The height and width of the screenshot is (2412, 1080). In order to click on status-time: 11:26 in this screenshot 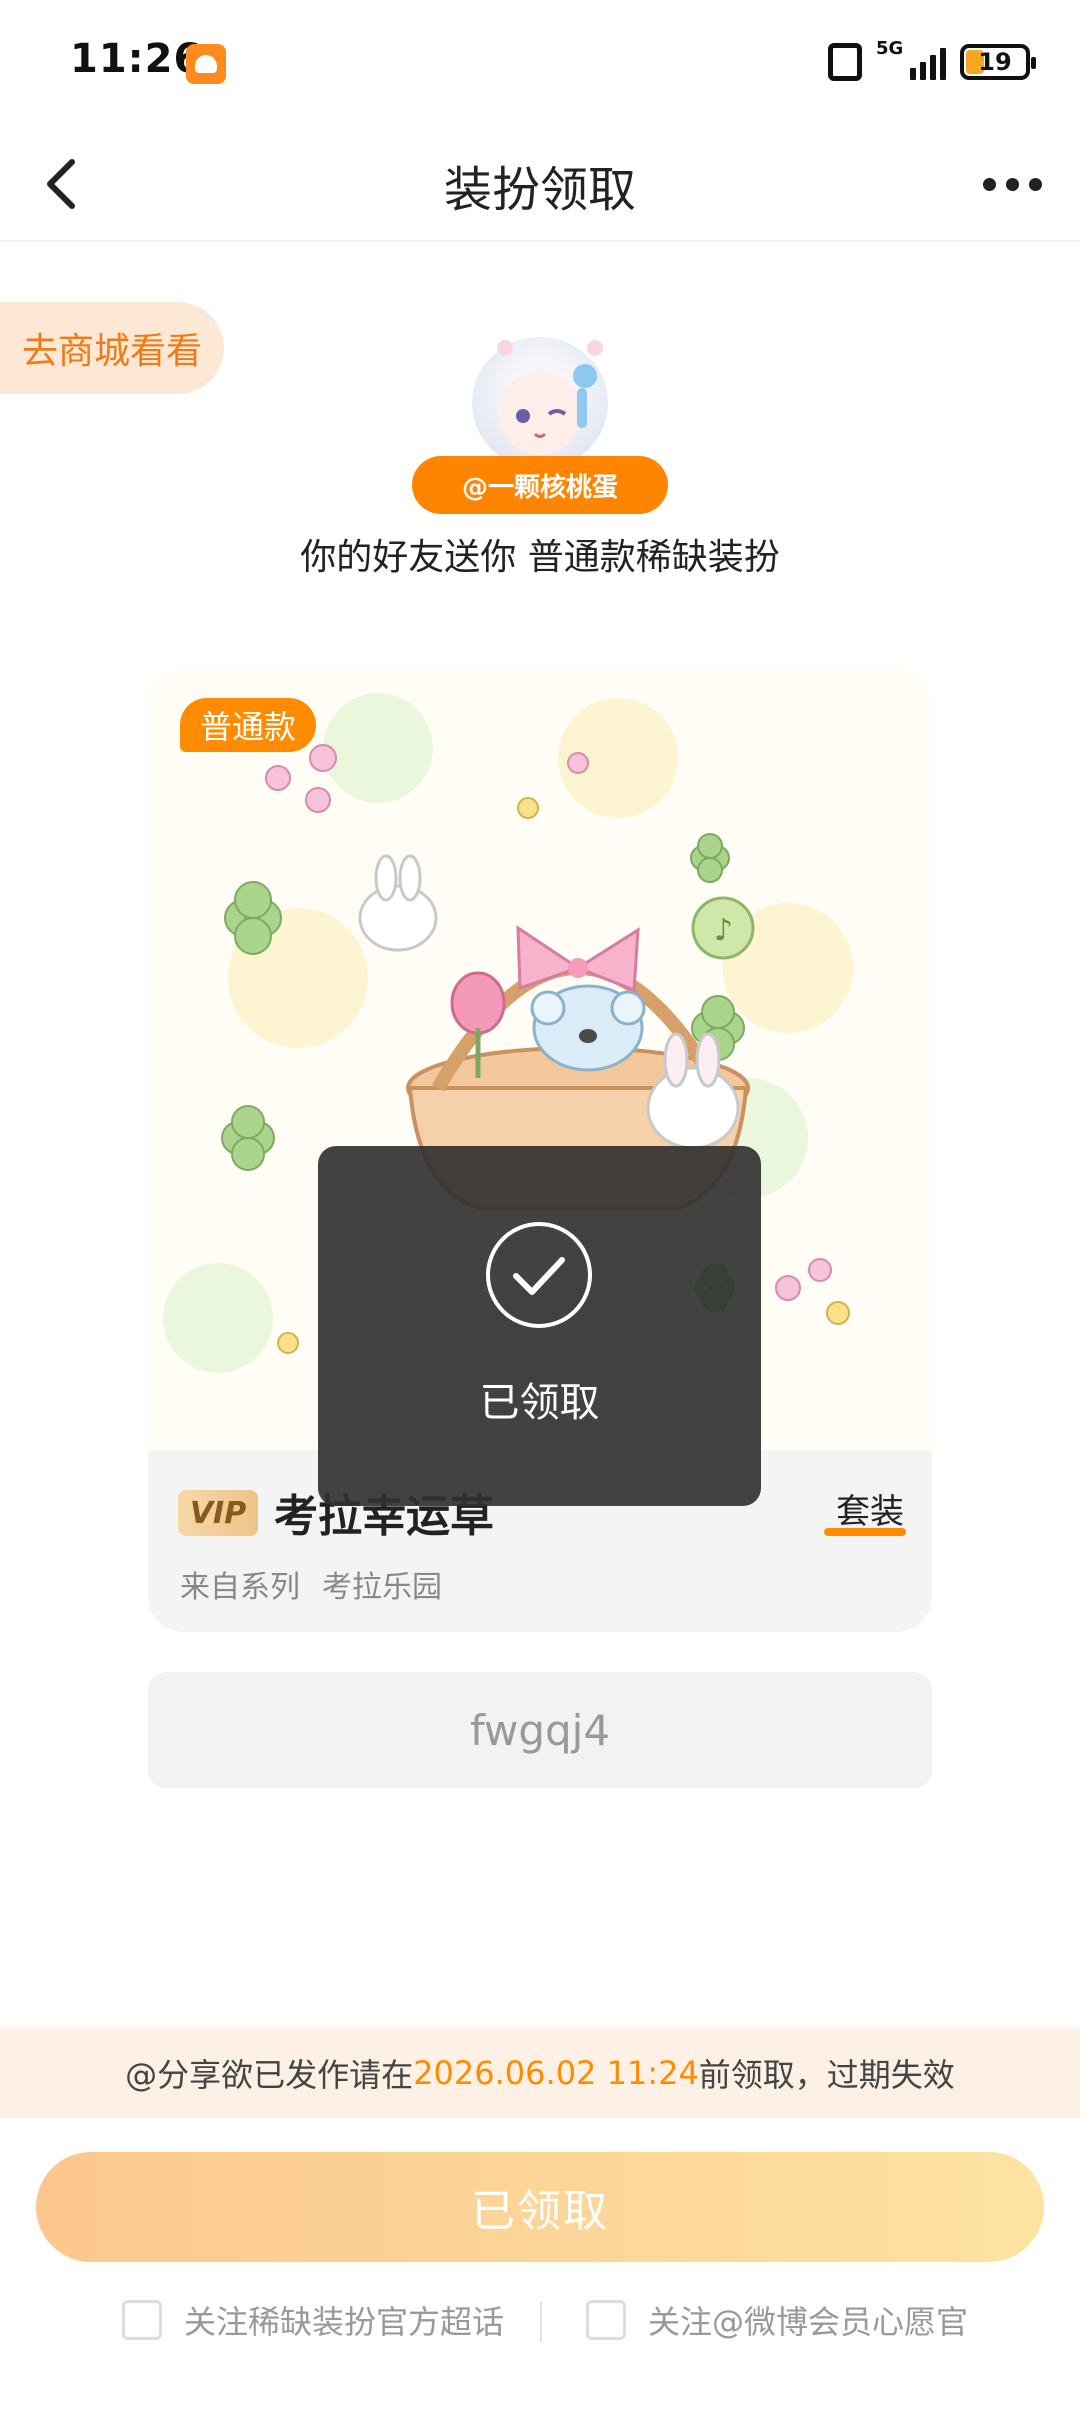, I will do `click(136, 59)`.